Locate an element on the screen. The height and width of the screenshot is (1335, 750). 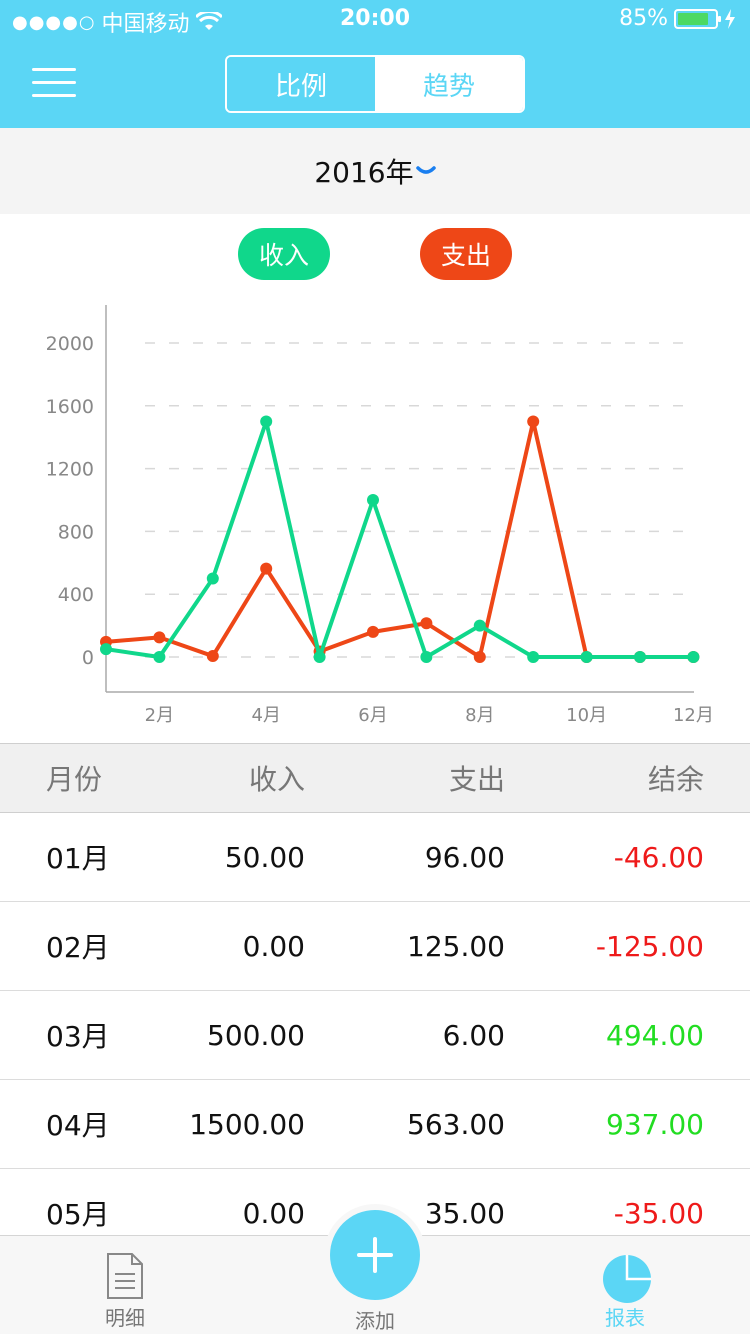
cell-month: 04月 is located at coordinates (78, 1125).